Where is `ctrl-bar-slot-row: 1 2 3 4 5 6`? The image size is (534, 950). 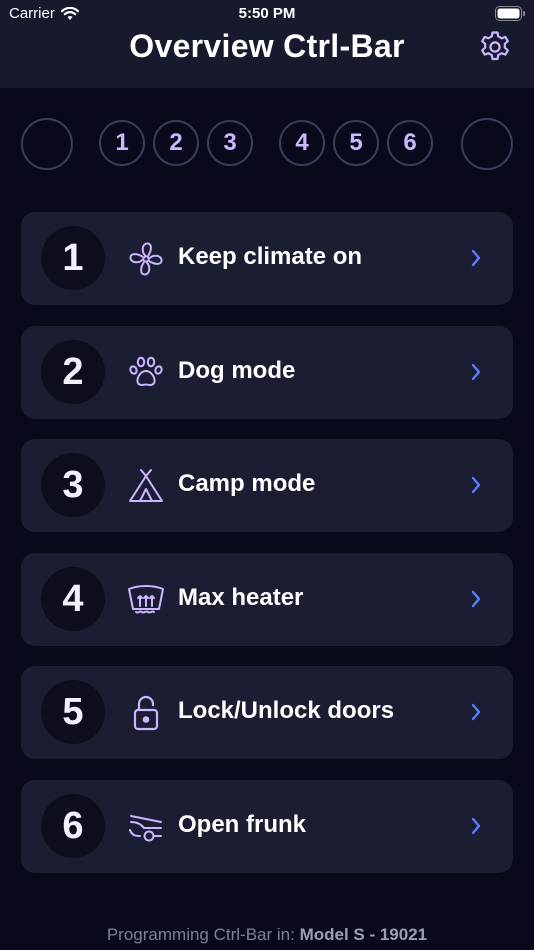 ctrl-bar-slot-row: 1 2 3 4 5 6 is located at coordinates (267, 145).